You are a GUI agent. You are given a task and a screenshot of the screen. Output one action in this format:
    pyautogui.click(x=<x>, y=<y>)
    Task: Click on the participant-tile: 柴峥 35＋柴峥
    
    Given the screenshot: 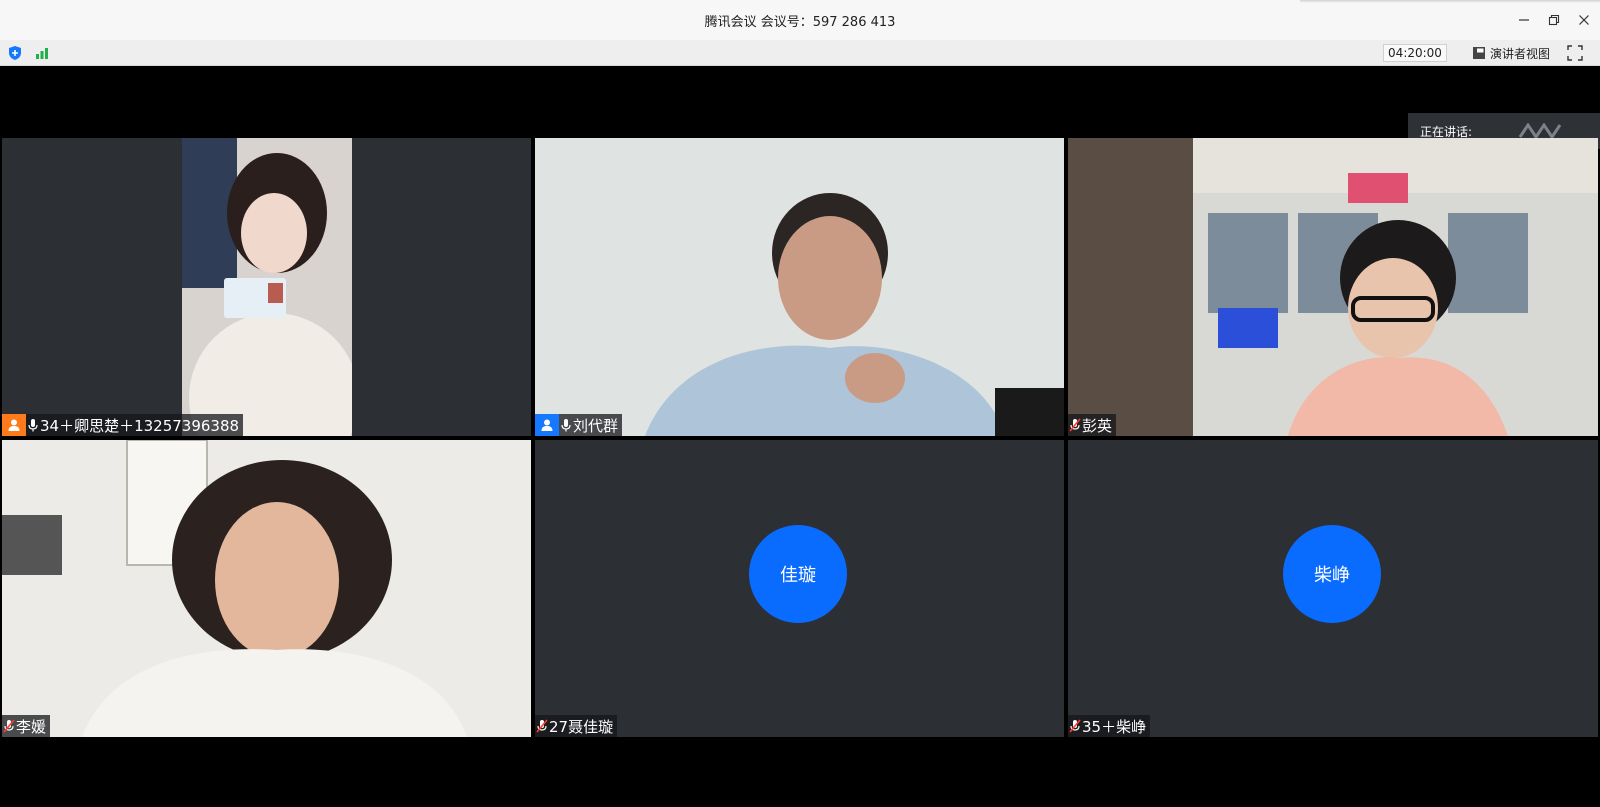 What is the action you would take?
    pyautogui.click(x=1333, y=588)
    